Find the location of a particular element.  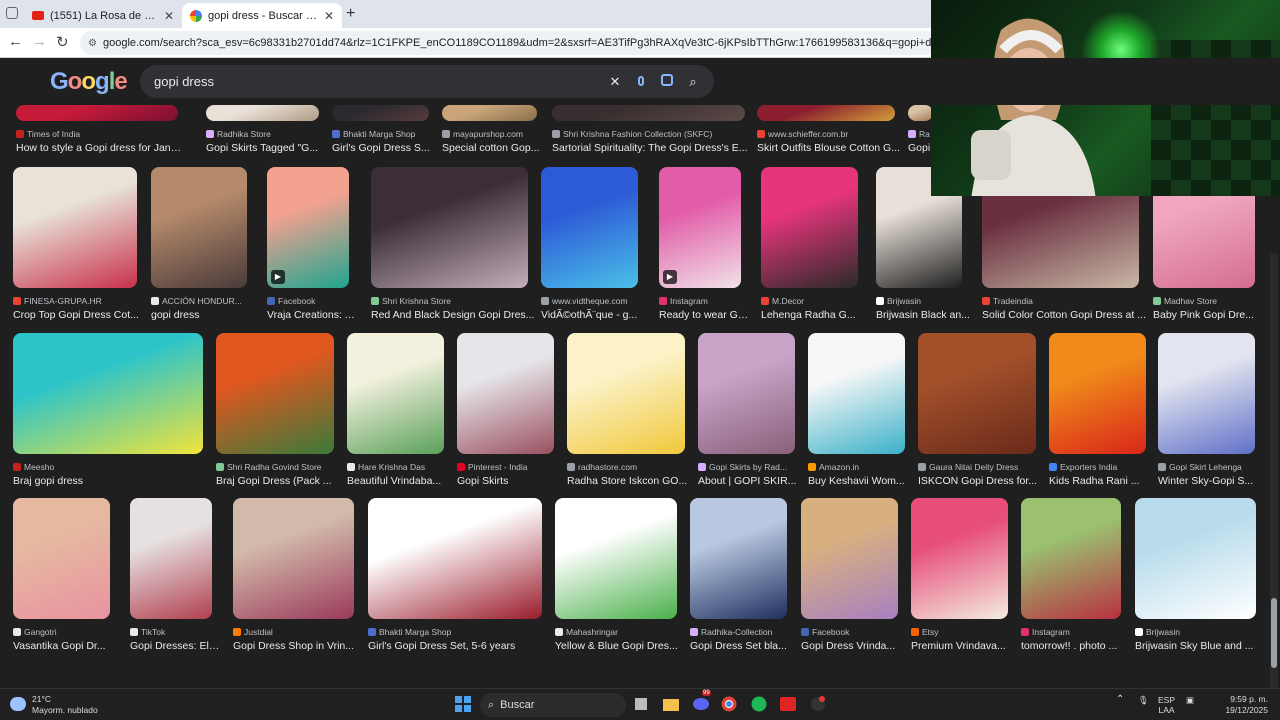

result-source: Times of India is located at coordinates (97, 134).